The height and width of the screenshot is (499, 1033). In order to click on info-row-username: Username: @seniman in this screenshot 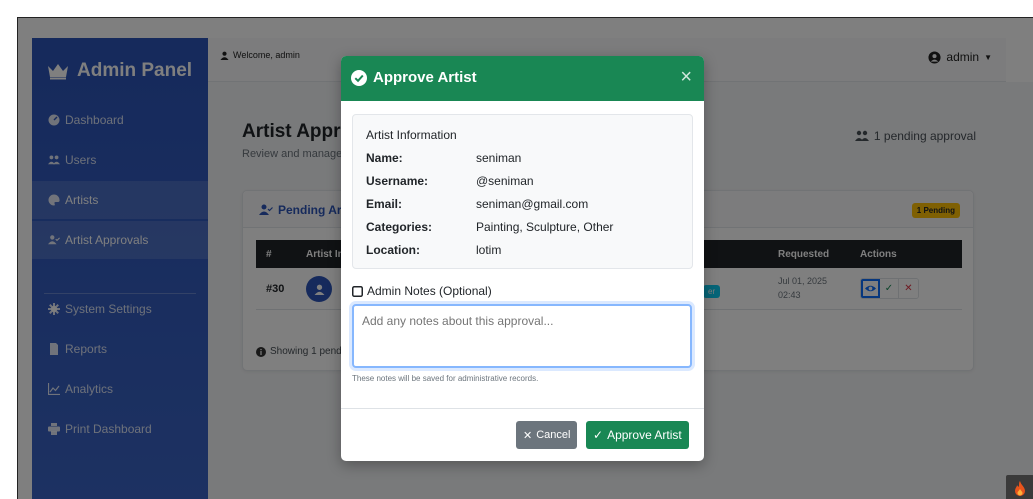, I will do `click(450, 181)`.